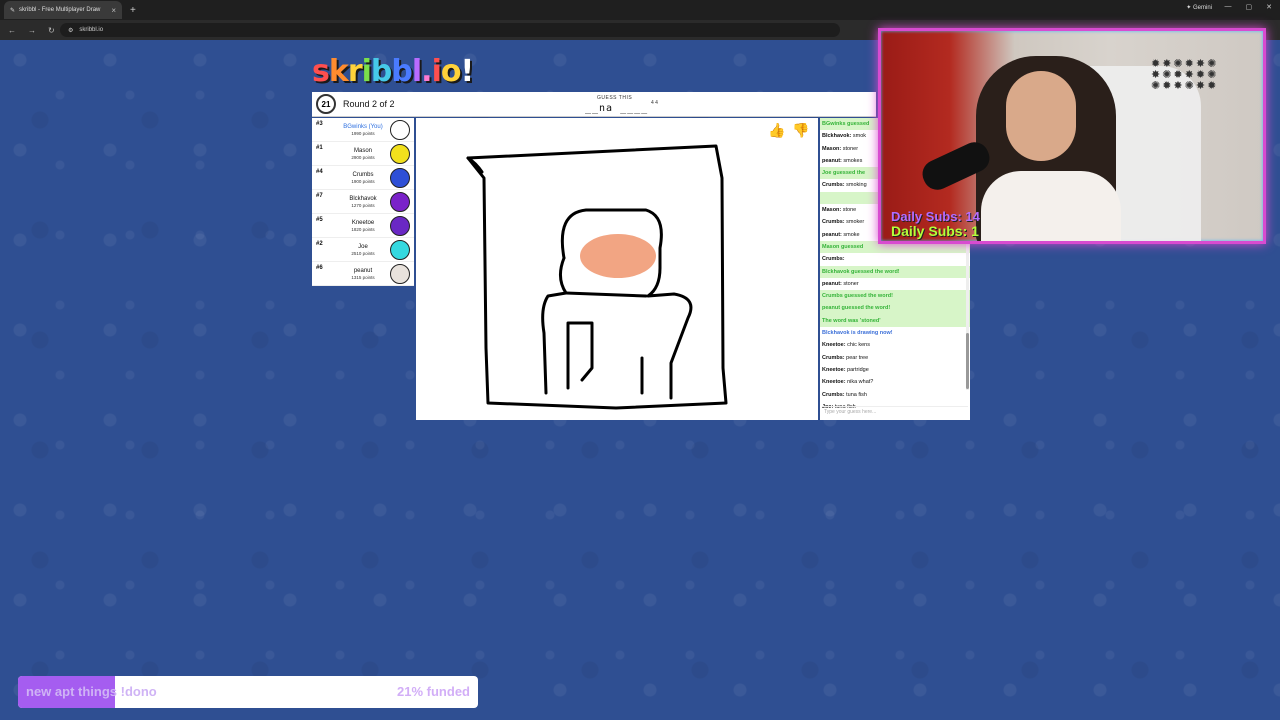 Image resolution: width=1280 pixels, height=720 pixels. Describe the element at coordinates (967, 361) in the screenshot. I see `chat-scroll-thumb` at that location.